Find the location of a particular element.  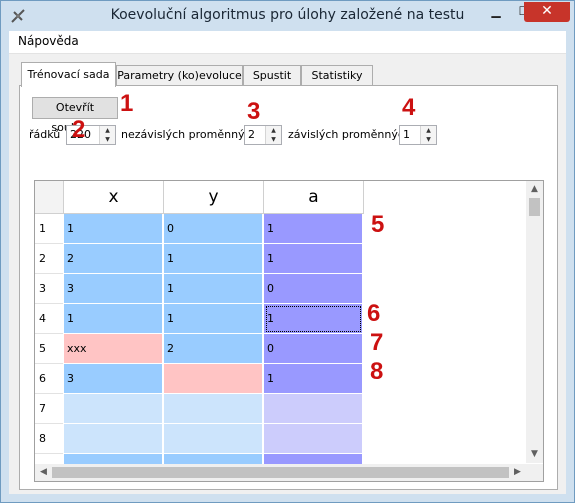

callout-3: 3 is located at coordinates (254, 111).